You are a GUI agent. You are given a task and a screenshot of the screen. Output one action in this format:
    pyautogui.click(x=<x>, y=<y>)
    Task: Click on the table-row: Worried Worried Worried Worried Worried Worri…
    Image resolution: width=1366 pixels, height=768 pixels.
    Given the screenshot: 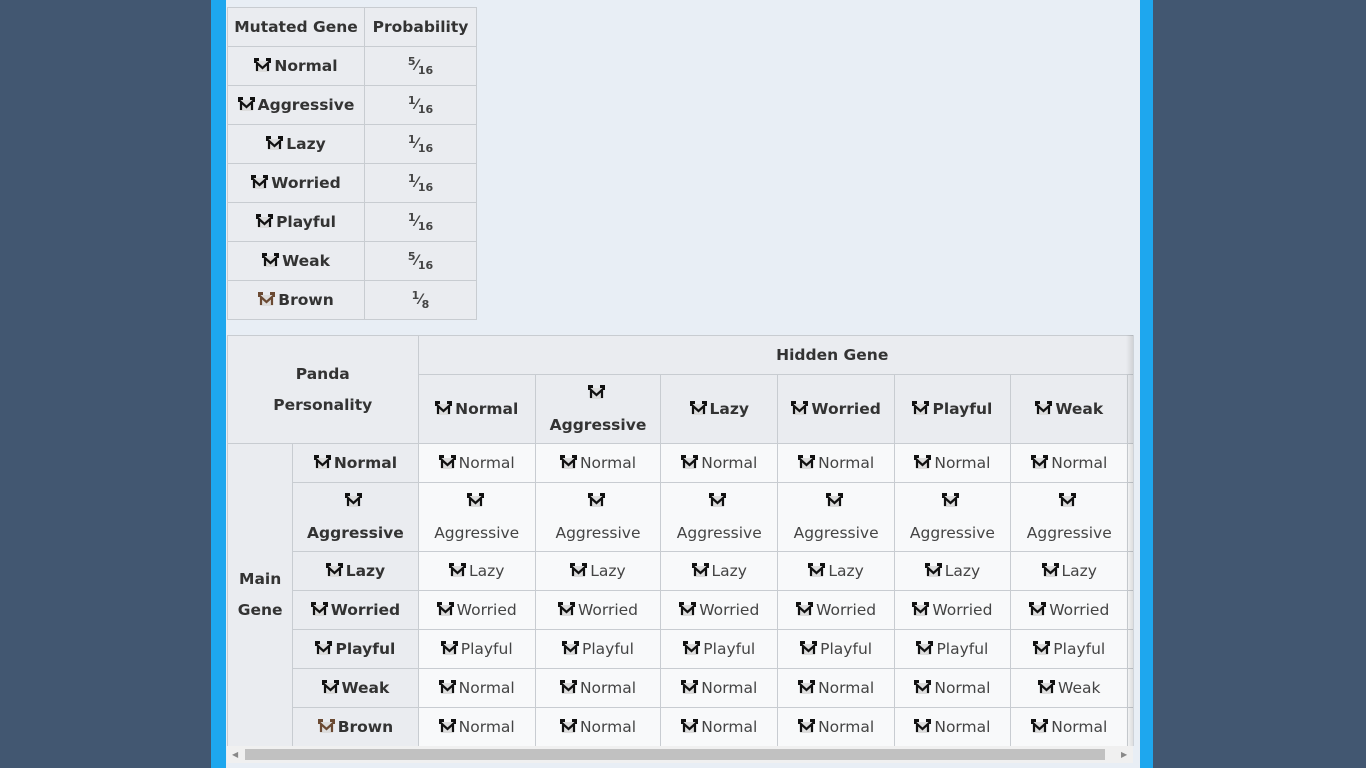 What is the action you would take?
    pyautogui.click(x=680, y=610)
    